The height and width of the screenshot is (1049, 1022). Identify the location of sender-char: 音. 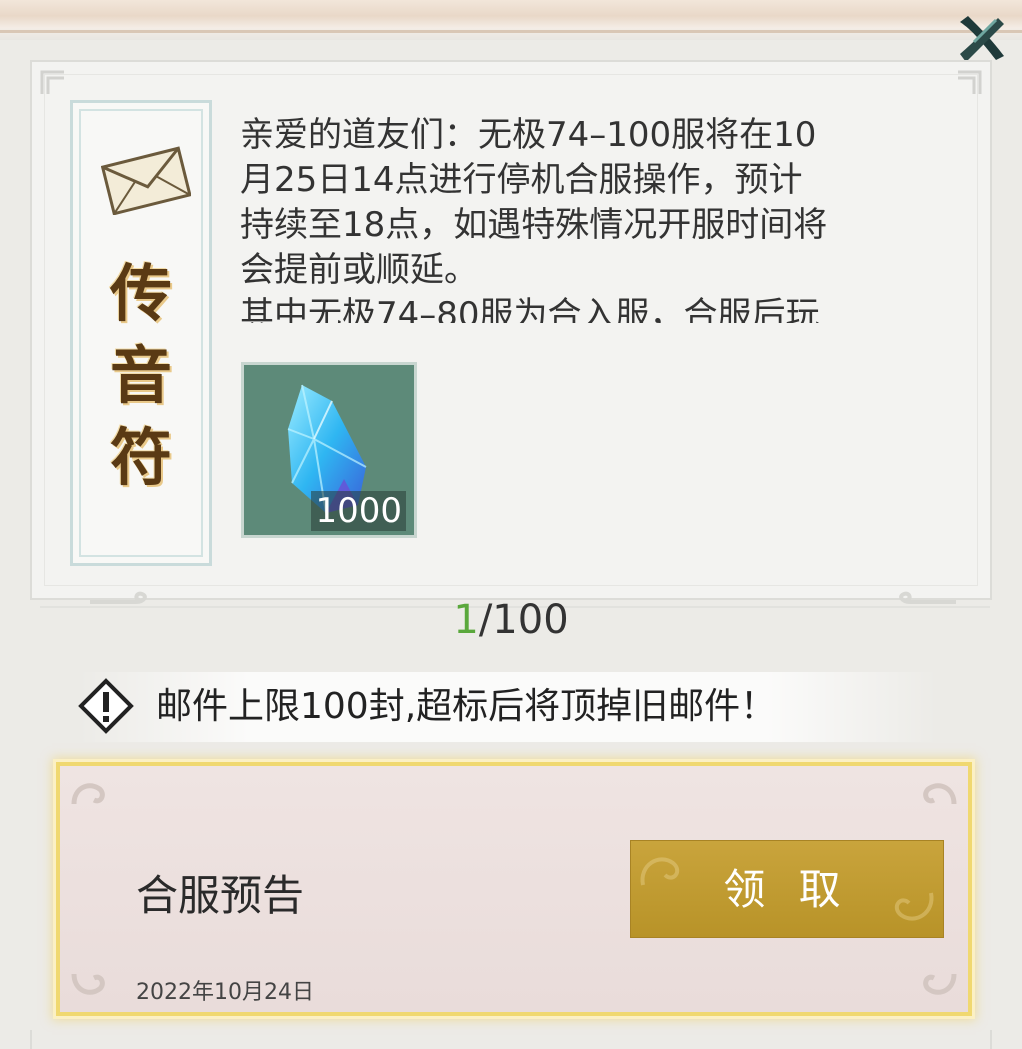
(140, 375).